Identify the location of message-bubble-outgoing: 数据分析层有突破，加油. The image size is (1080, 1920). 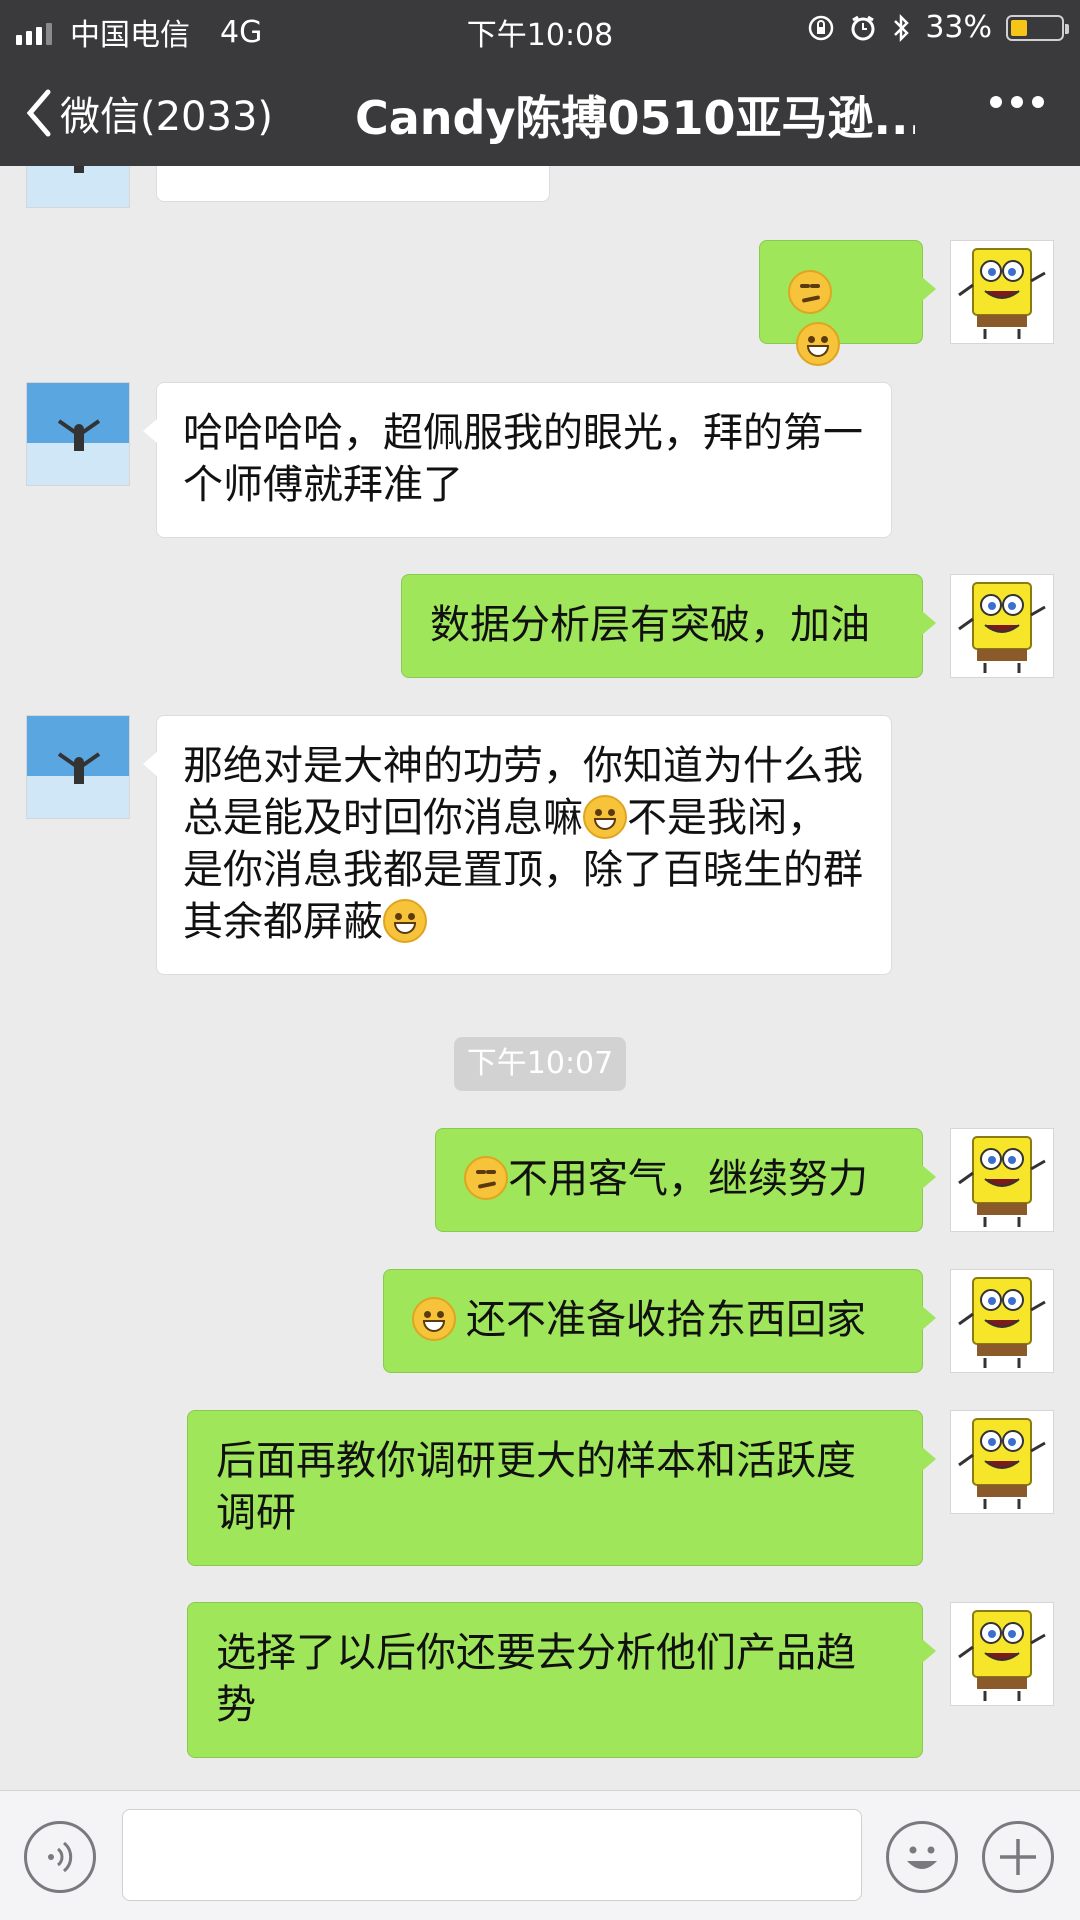
(668, 626).